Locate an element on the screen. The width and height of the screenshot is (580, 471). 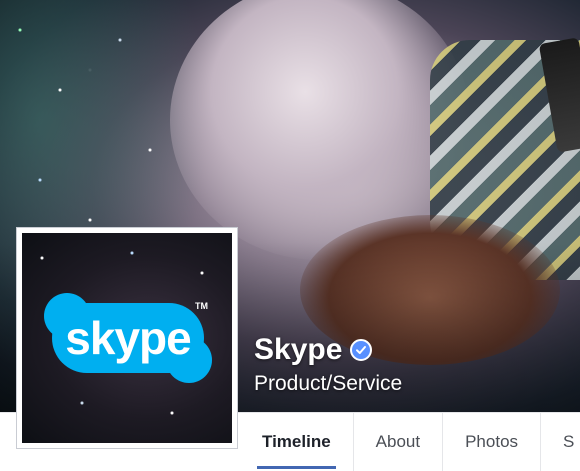
tab-timeline: Timeline is located at coordinates (297, 442).